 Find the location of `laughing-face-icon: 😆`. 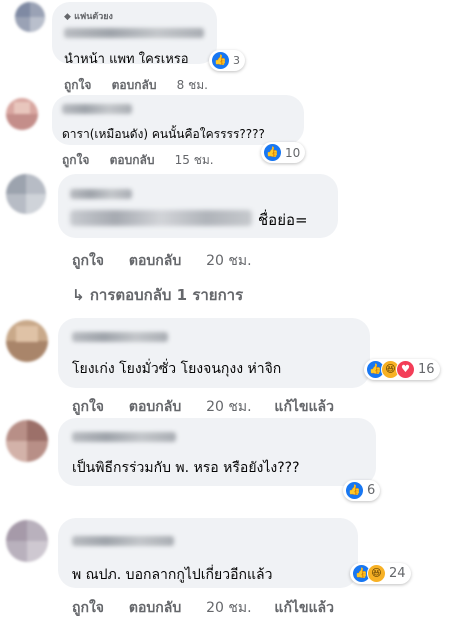

laughing-face-icon: 😆 is located at coordinates (376, 573).